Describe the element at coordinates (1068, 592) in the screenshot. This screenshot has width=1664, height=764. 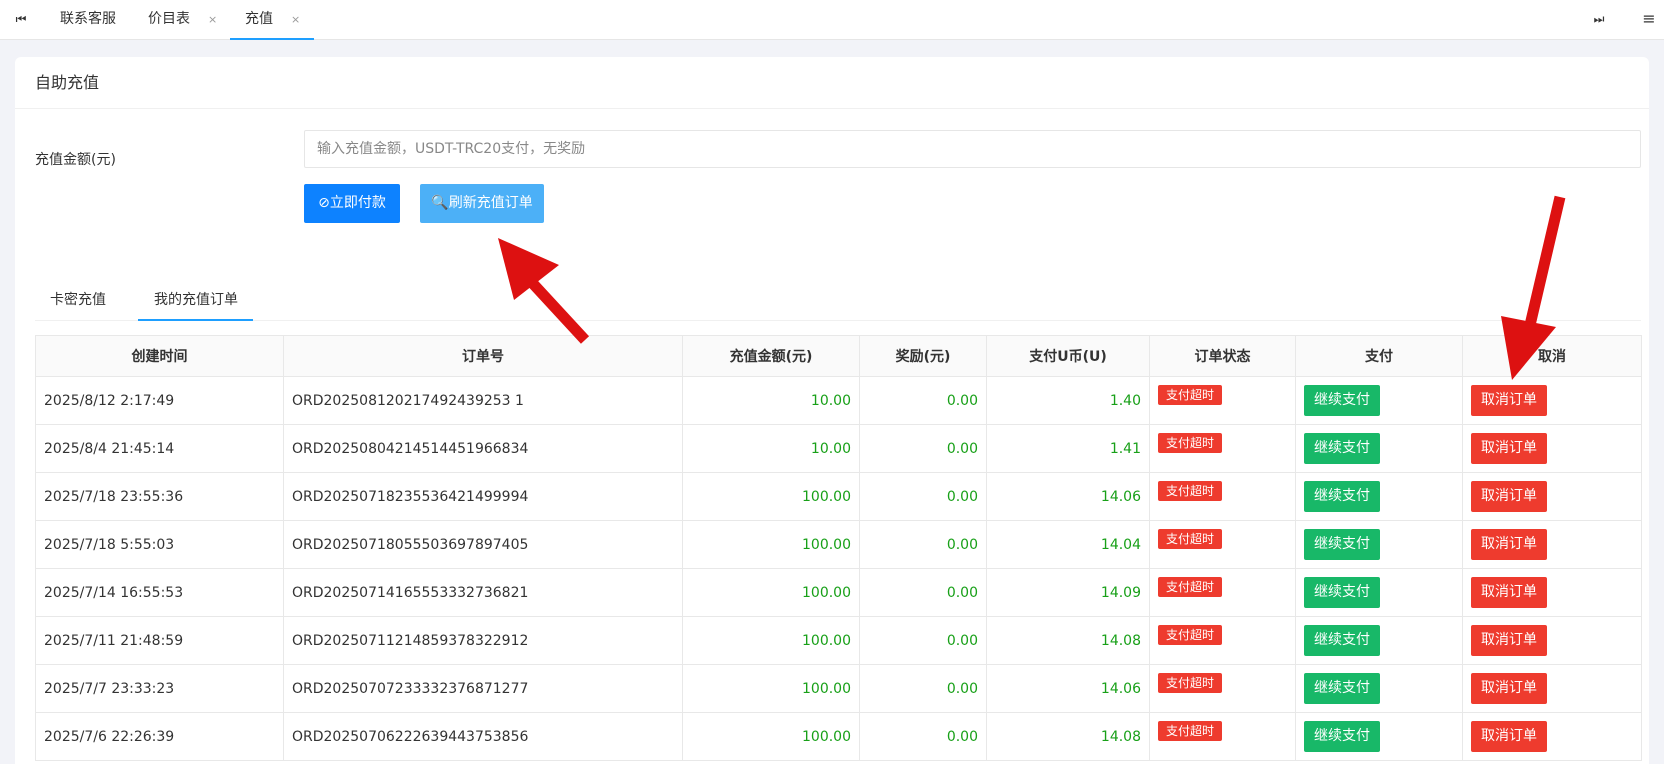
I see `cell-usdt: 14.09` at that location.